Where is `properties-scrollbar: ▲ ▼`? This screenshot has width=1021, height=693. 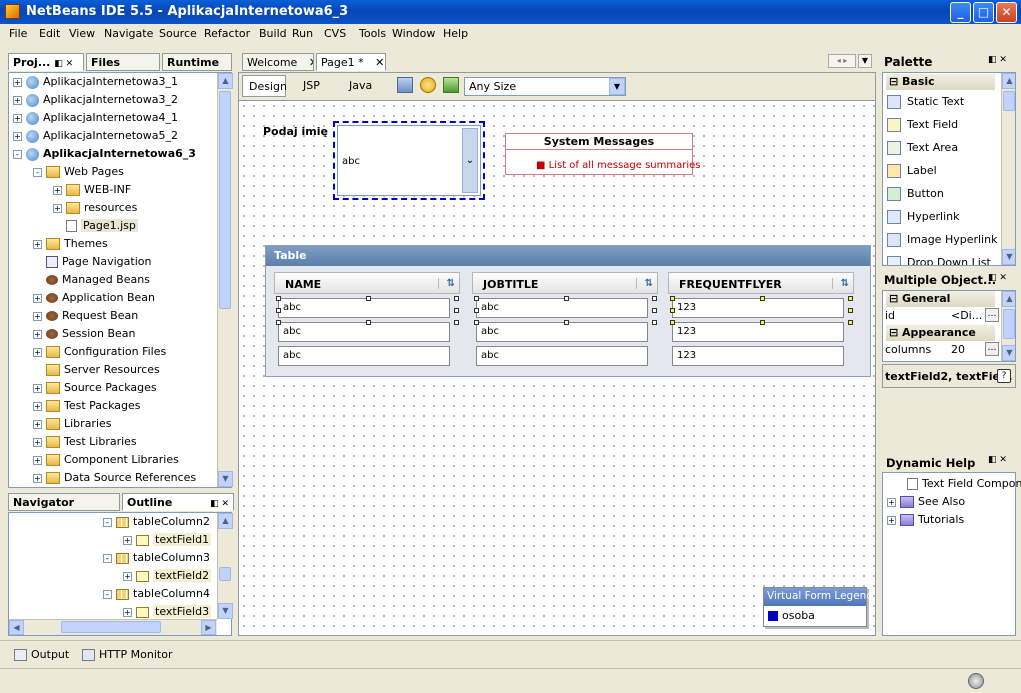 properties-scrollbar: ▲ ▼ is located at coordinates (1008, 326).